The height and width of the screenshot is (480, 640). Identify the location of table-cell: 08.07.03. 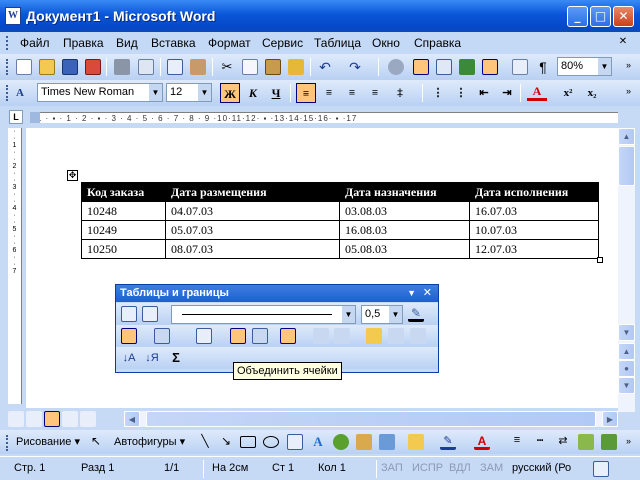
(252, 249).